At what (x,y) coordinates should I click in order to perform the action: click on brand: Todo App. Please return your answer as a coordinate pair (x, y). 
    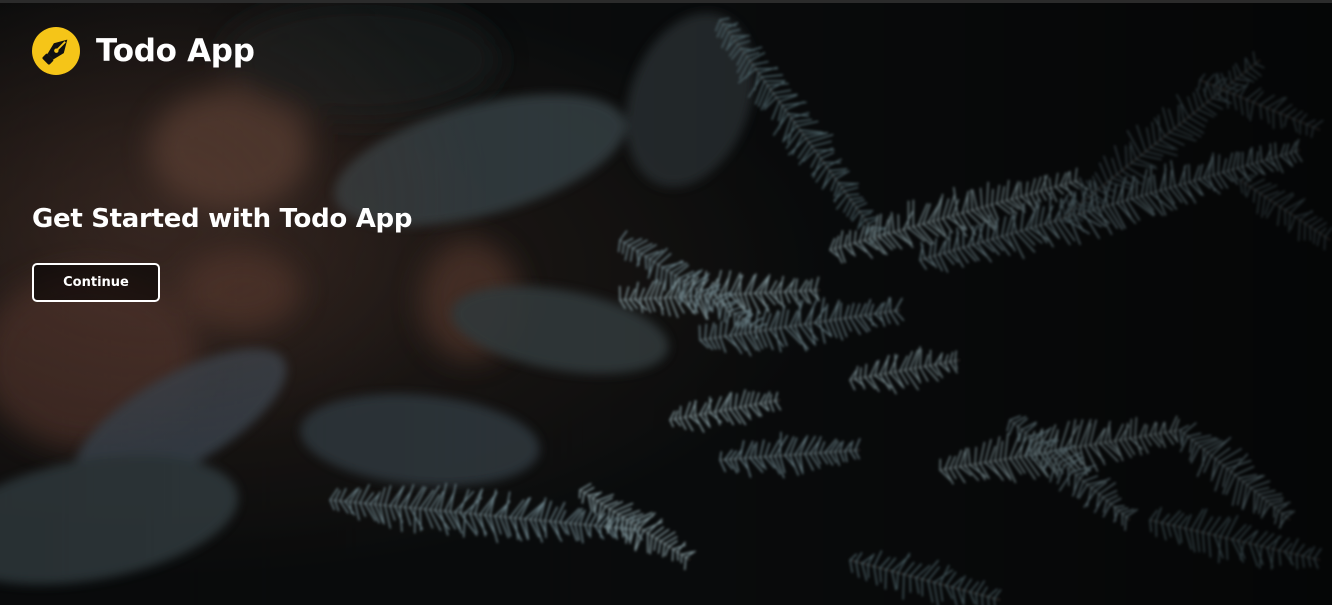
    Looking at the image, I should click on (143, 51).